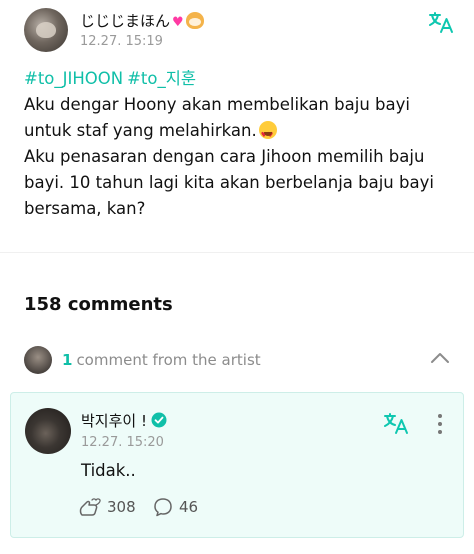 This screenshot has height=554, width=474. I want to click on dog-face-icon, so click(194, 20).